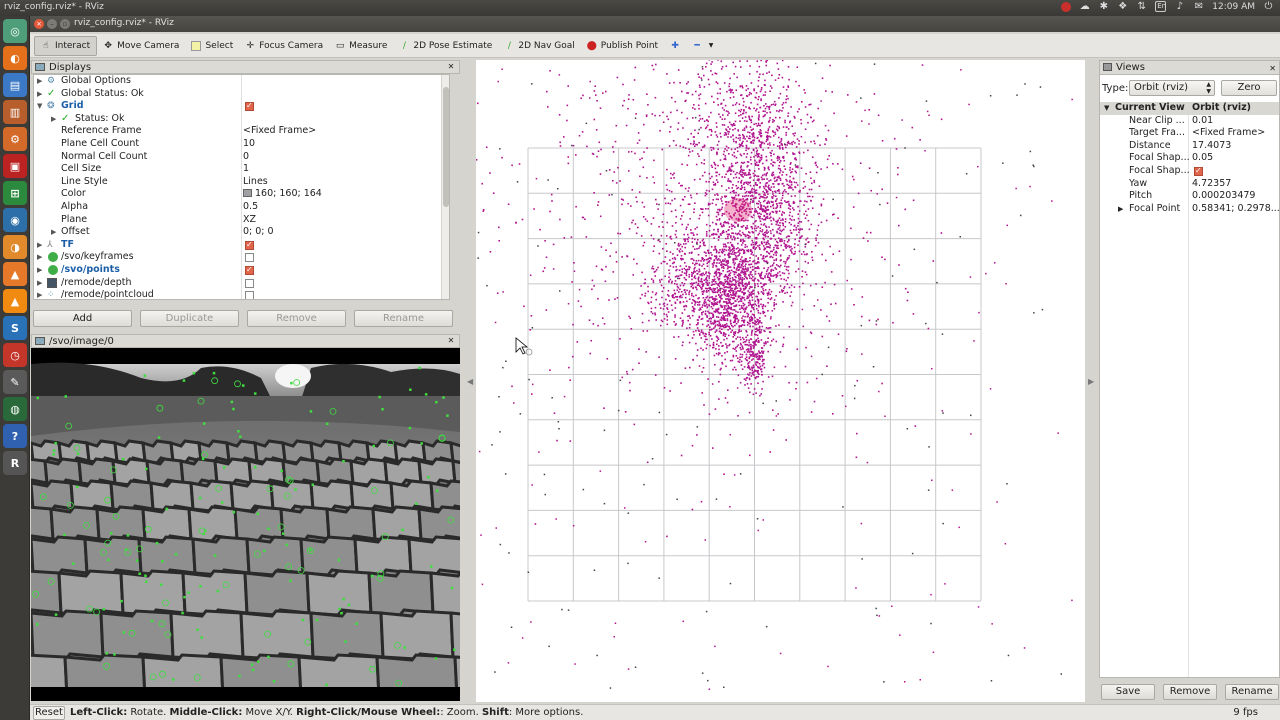 The width and height of the screenshot is (1280, 720). I want to click on displays-scrollbar, so click(445, 187).